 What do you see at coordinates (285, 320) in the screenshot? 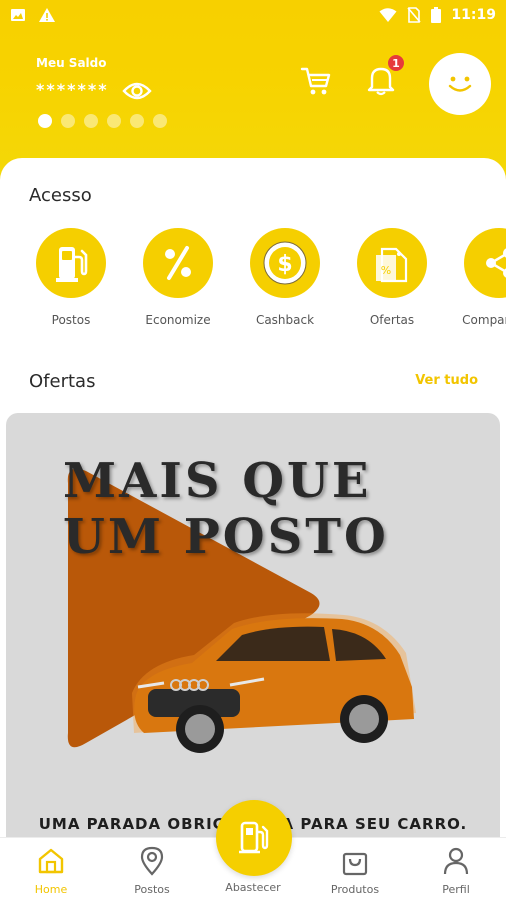
I see `access-label-cashback: Cashback` at bounding box center [285, 320].